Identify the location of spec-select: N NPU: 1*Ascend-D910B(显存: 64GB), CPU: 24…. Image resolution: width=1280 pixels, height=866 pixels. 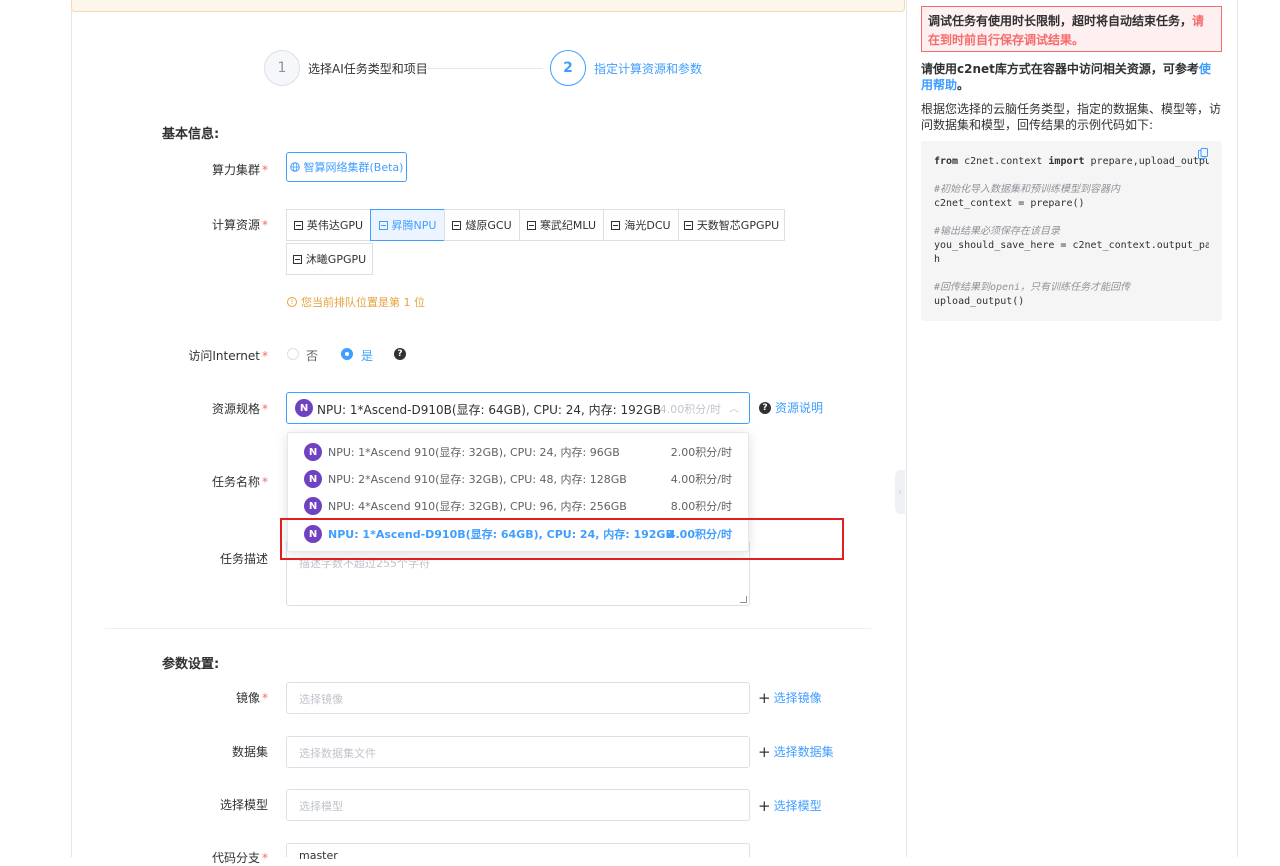
(518, 408).